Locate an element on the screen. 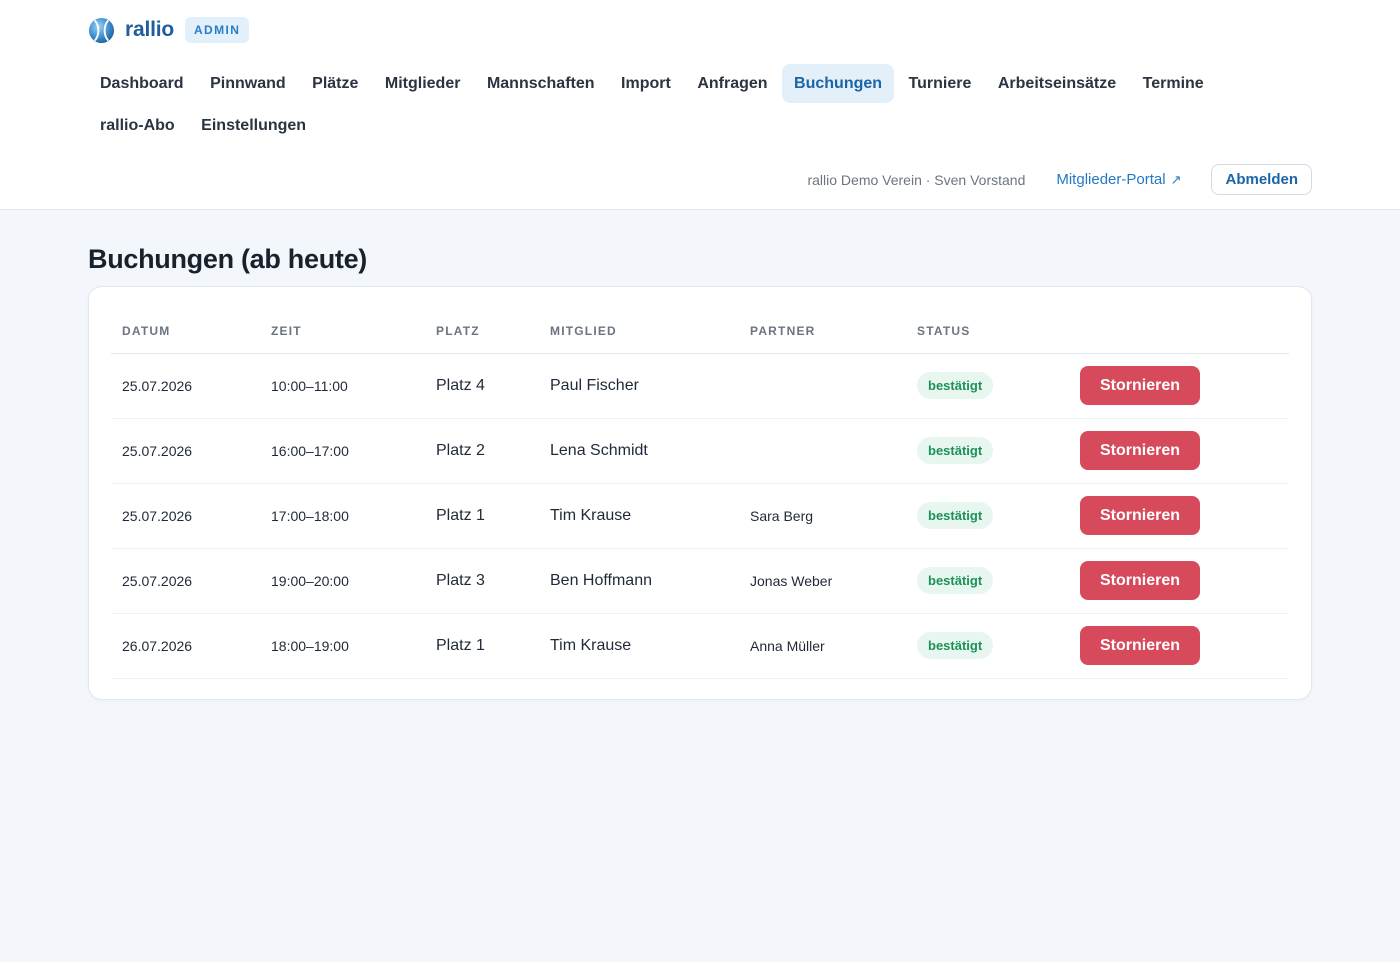 This screenshot has height=962, width=1400. brand-name: rallio is located at coordinates (149, 29).